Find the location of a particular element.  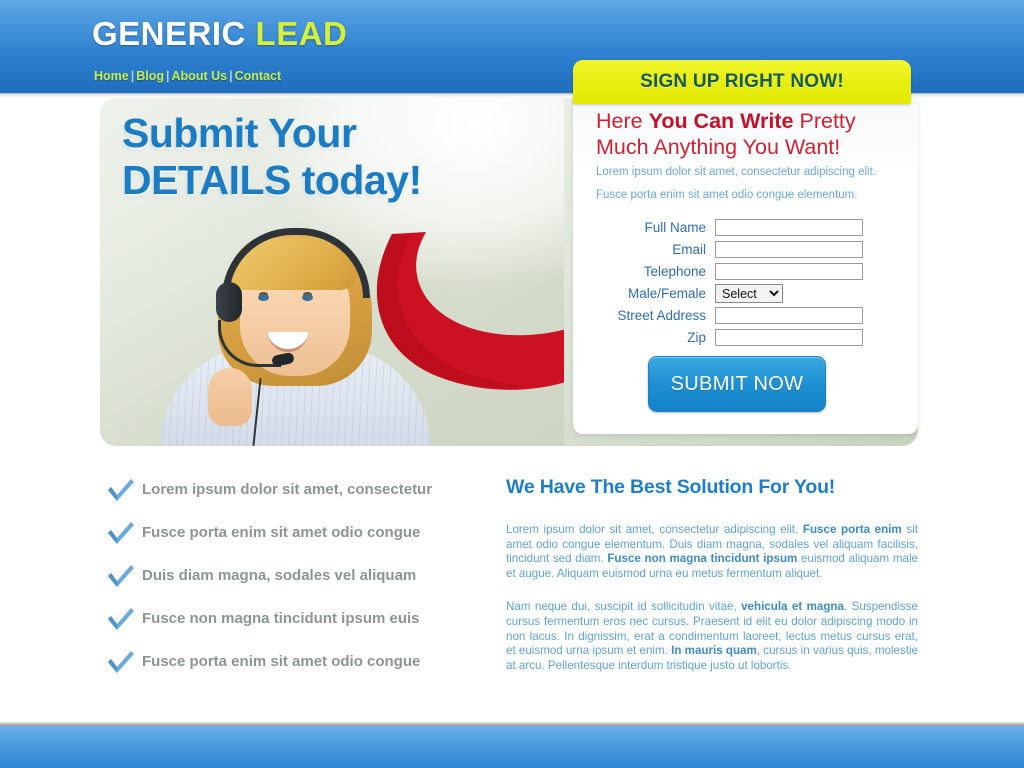

nav-item-contact: Contact is located at coordinates (258, 76).